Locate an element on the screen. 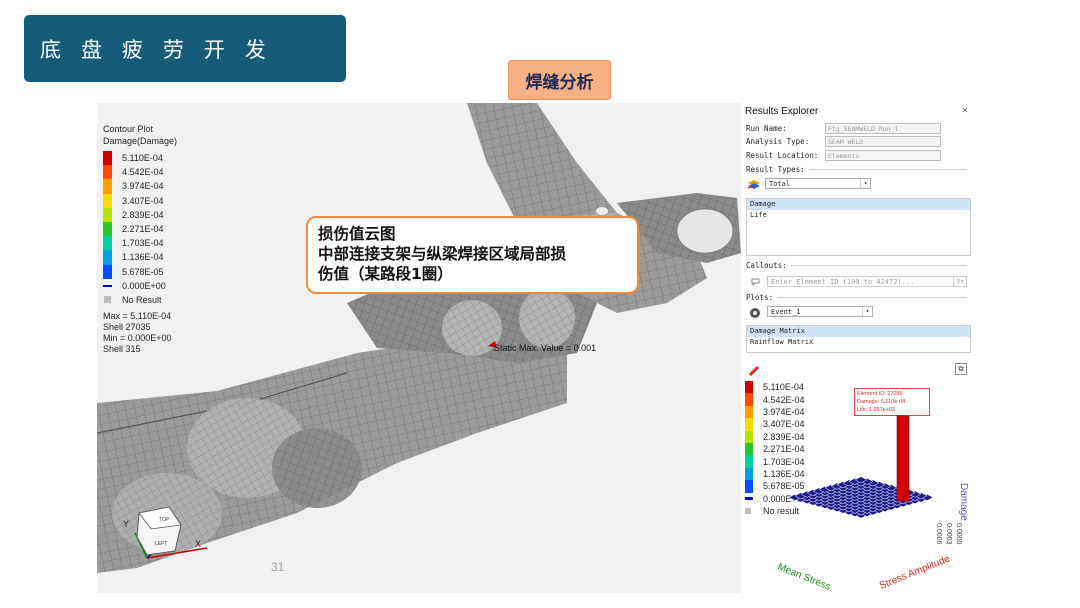 Image resolution: width=1080 pixels, height=608 pixels. run-name-field: Ftg_SEAMWELD_Run_1 is located at coordinates (883, 128).